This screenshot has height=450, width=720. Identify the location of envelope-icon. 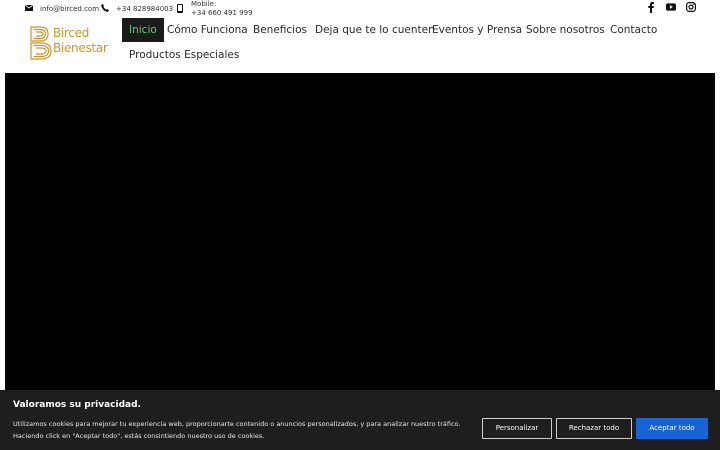
(29, 8).